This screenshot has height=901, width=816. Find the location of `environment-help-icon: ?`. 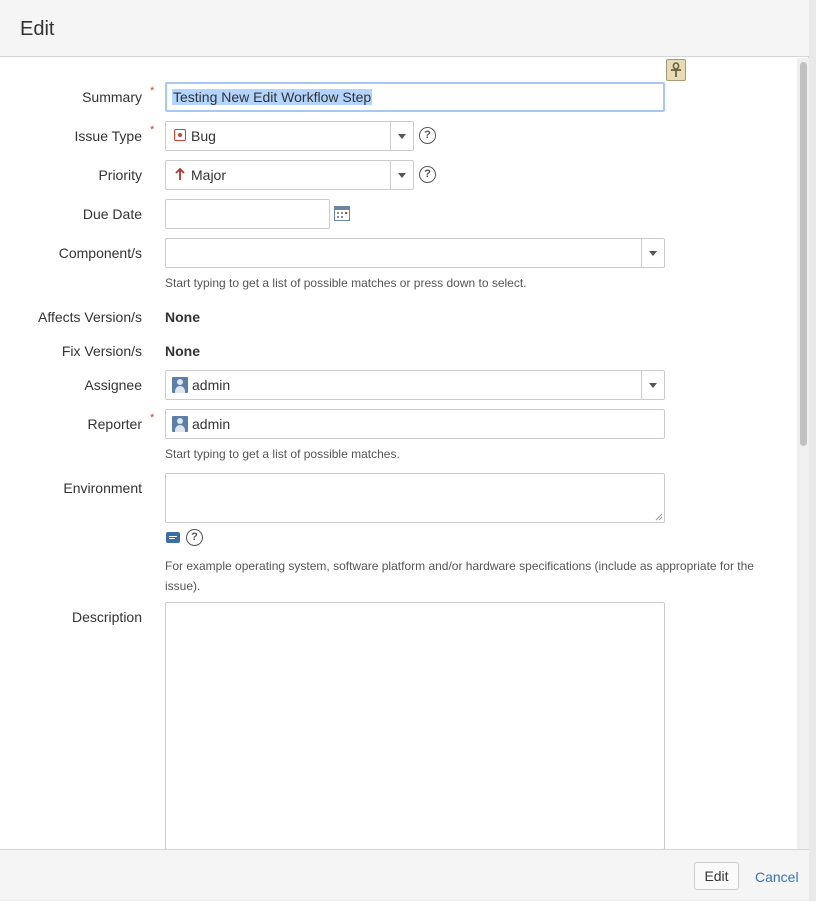

environment-help-icon: ? is located at coordinates (194, 537).